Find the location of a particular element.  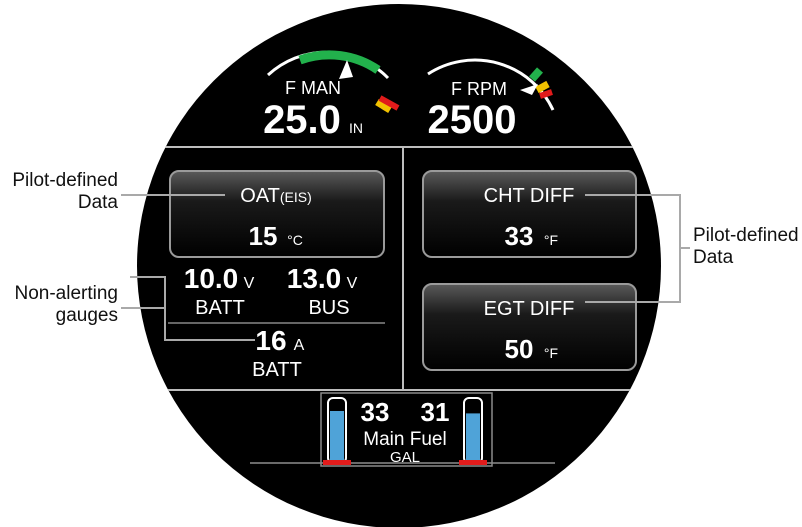

batt-amps-value: 16 is located at coordinates (270, 340).